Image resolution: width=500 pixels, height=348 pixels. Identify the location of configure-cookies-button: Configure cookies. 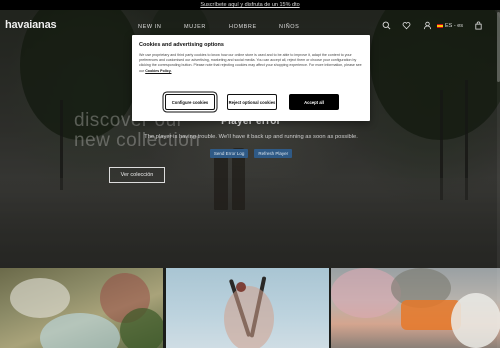
(190, 102).